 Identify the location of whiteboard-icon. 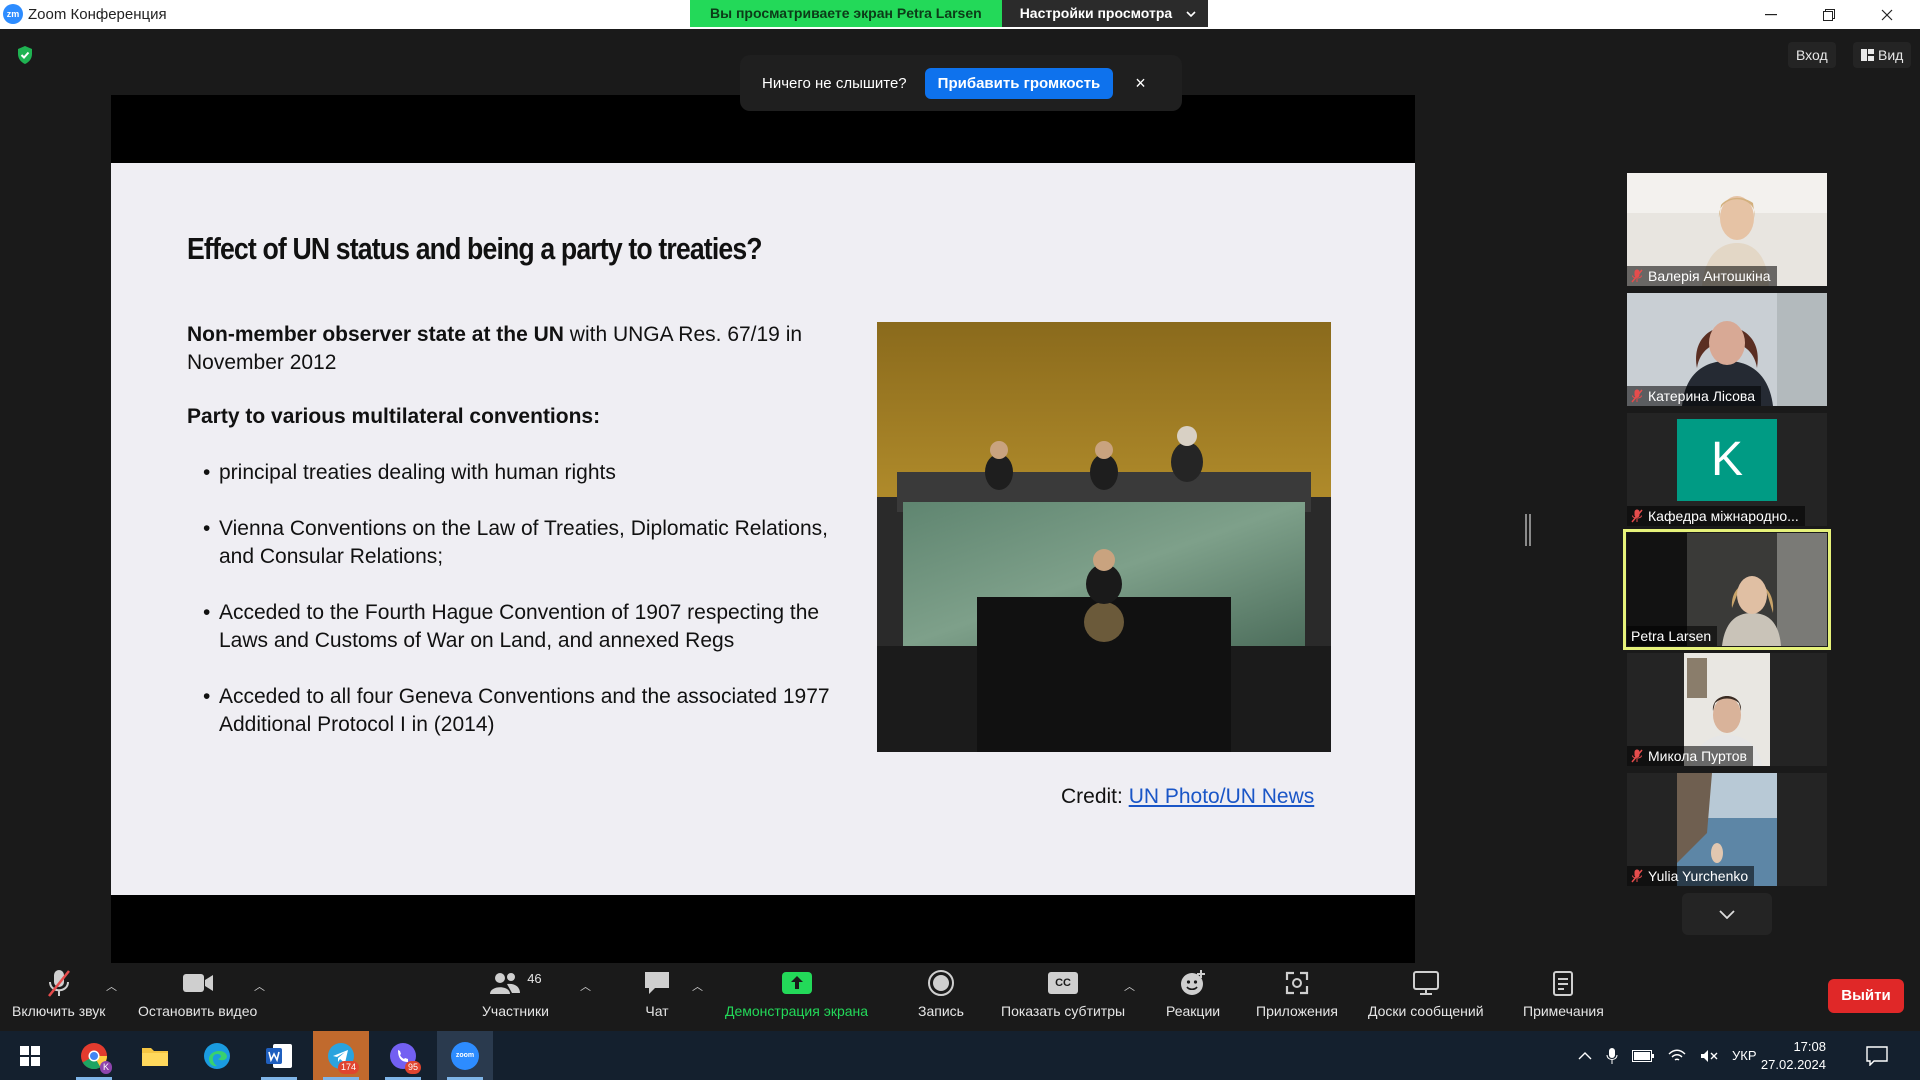
(1425, 983).